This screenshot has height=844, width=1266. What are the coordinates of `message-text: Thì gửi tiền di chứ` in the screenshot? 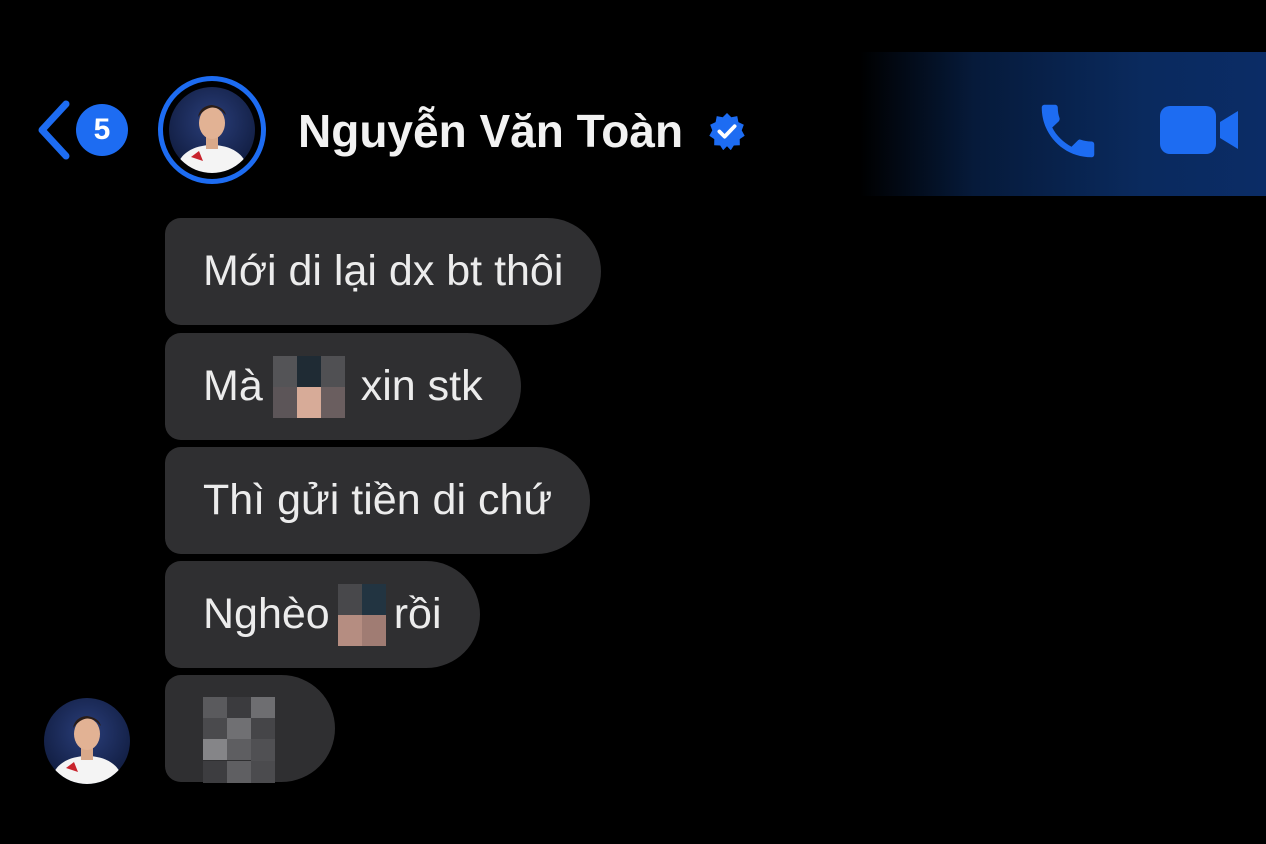 It's located at (378, 500).